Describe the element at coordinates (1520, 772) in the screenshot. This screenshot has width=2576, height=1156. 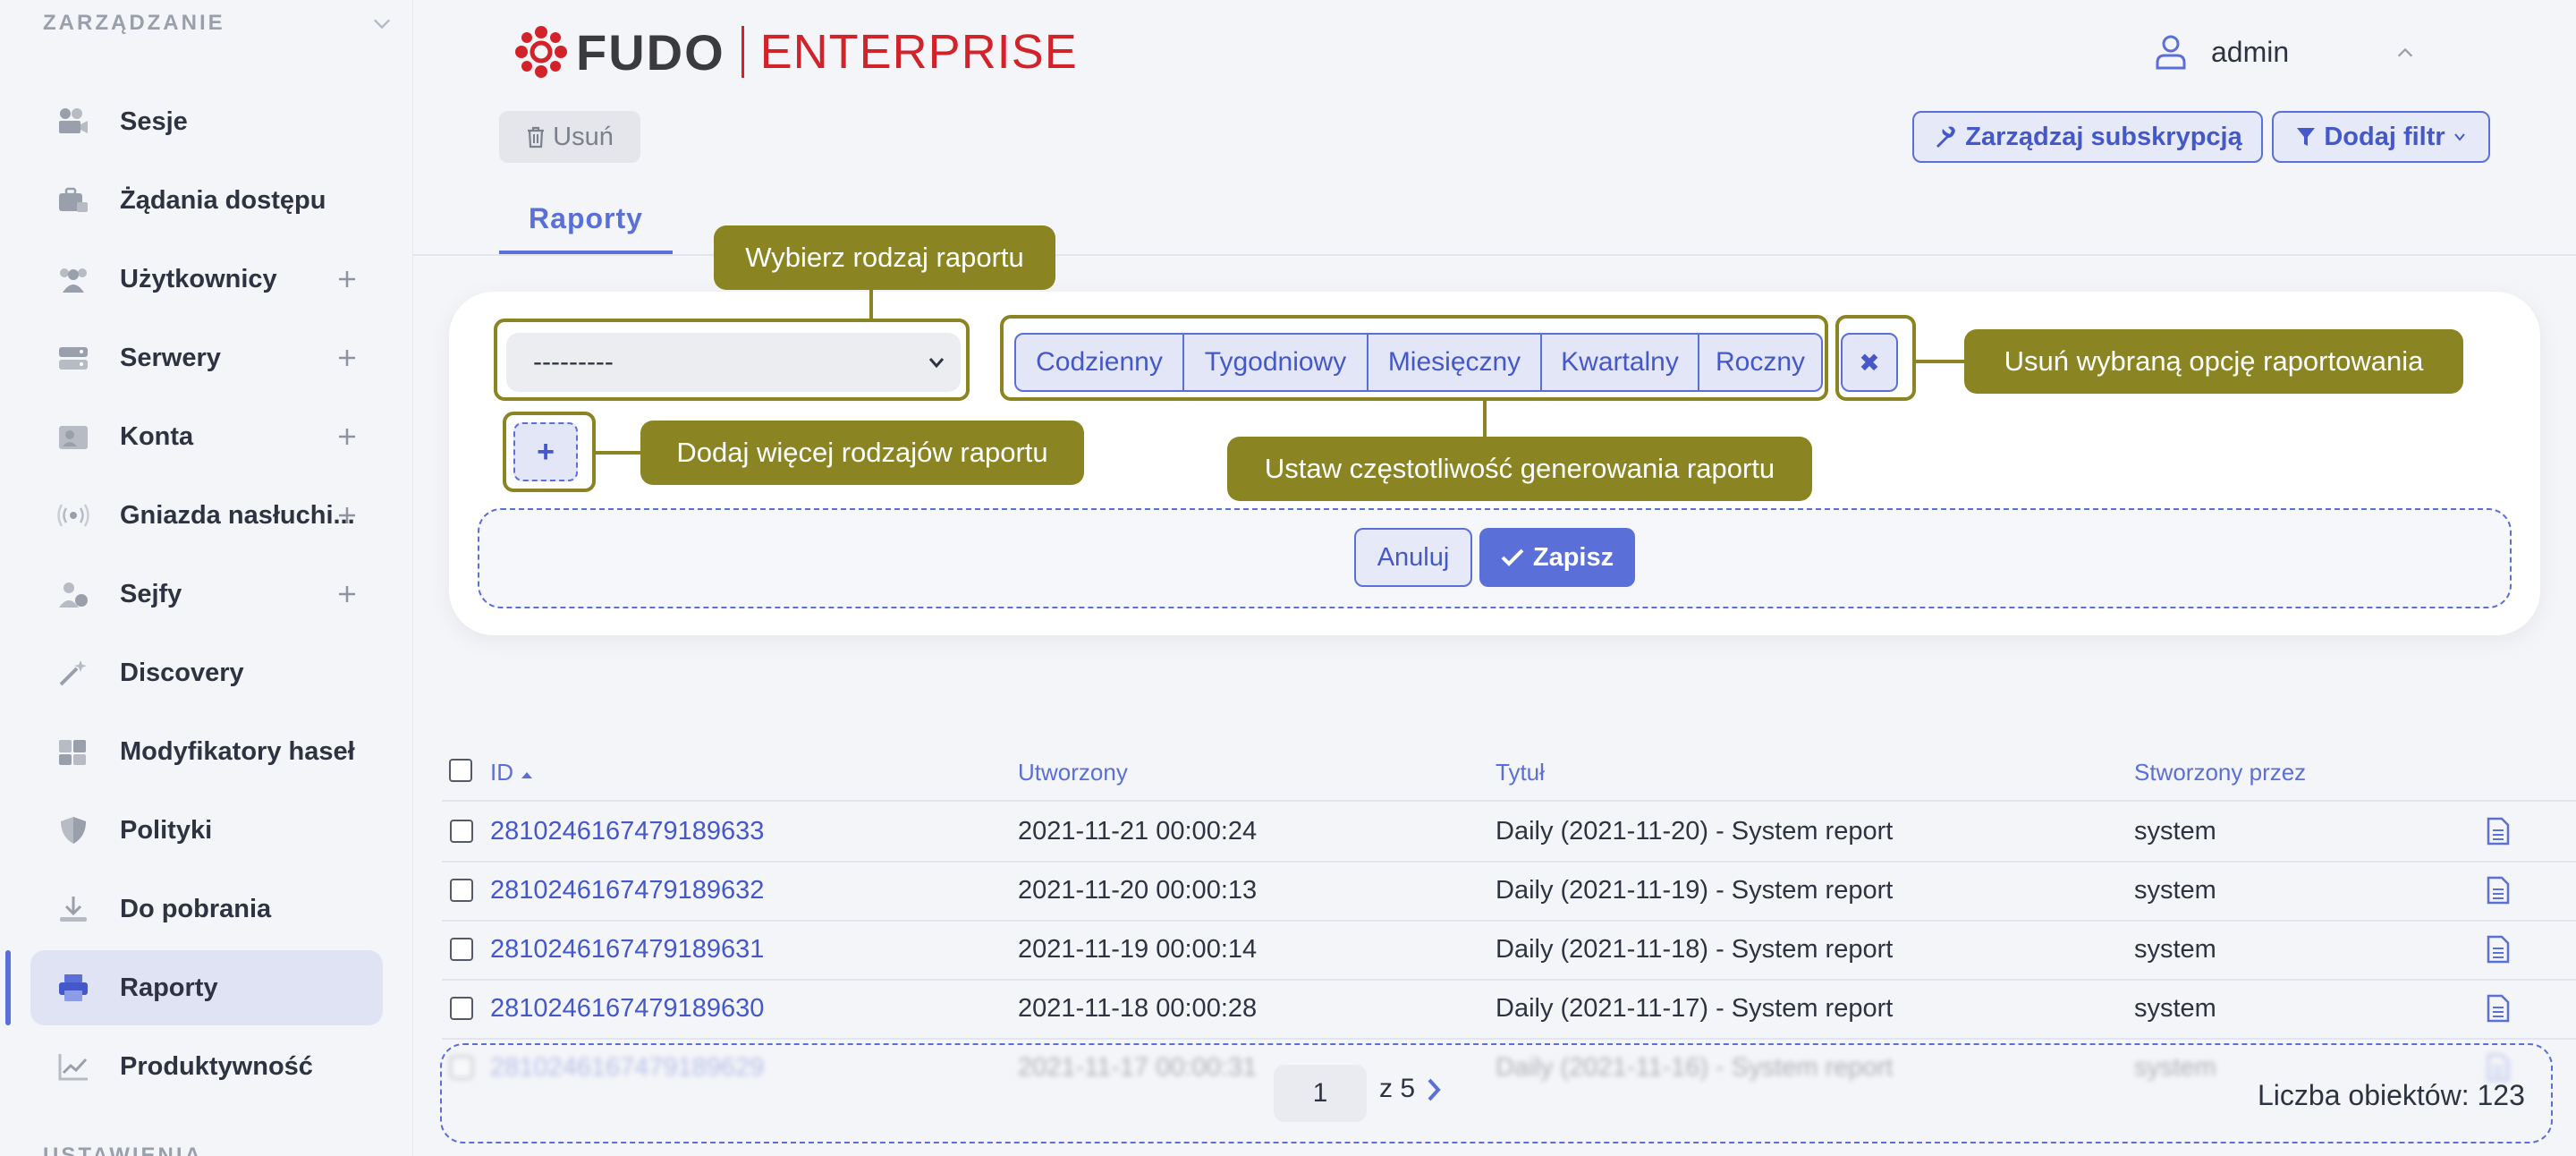
I see `column-header-title: Tytuł` at that location.